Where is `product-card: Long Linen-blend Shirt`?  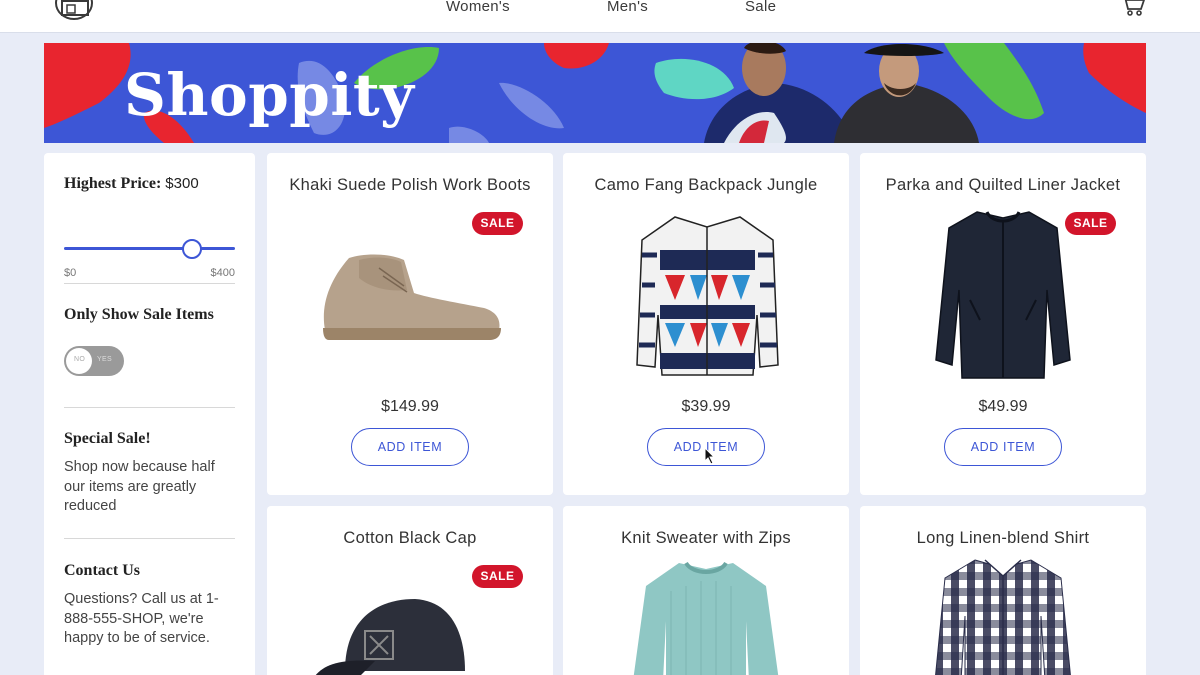 product-card: Long Linen-blend Shirt is located at coordinates (1003, 590).